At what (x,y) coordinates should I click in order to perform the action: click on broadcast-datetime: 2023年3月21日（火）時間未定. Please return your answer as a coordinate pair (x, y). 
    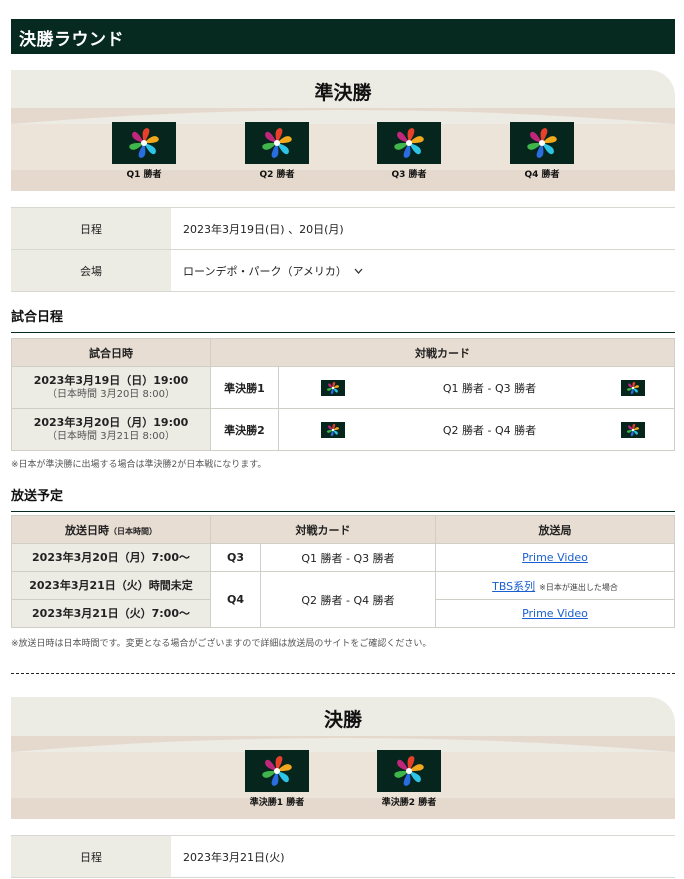
    Looking at the image, I should click on (111, 585).